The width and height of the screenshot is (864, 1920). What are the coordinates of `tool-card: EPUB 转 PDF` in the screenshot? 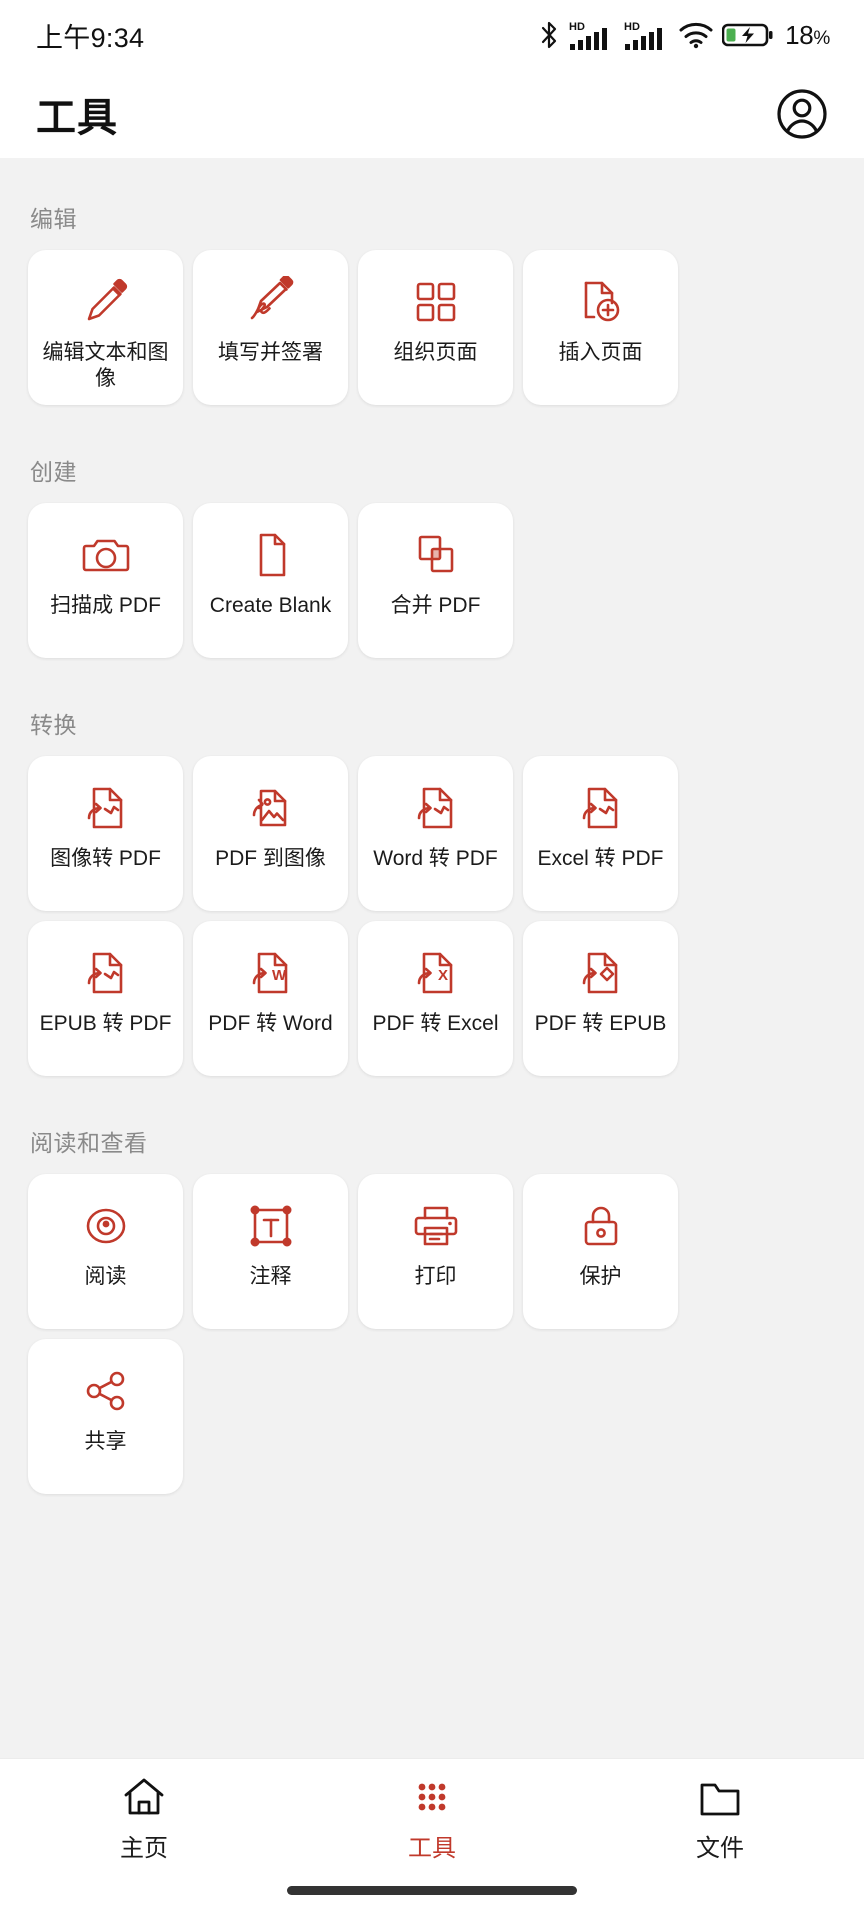 It's located at (105, 998).